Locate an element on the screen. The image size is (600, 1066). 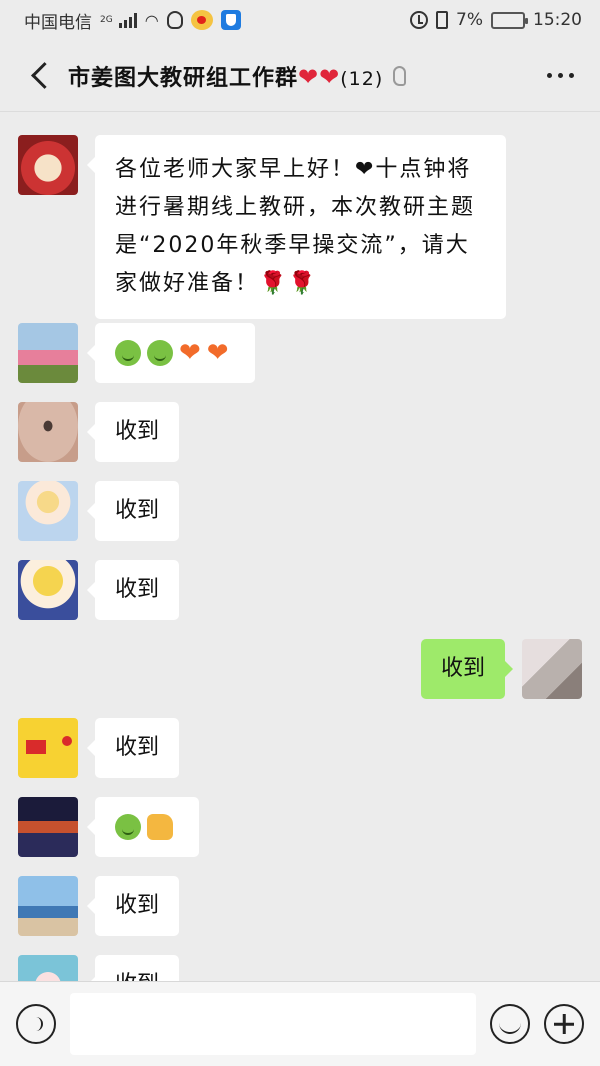
chat-title: 市姜图大教研组工作群❤❤(12) is located at coordinates (225, 76).